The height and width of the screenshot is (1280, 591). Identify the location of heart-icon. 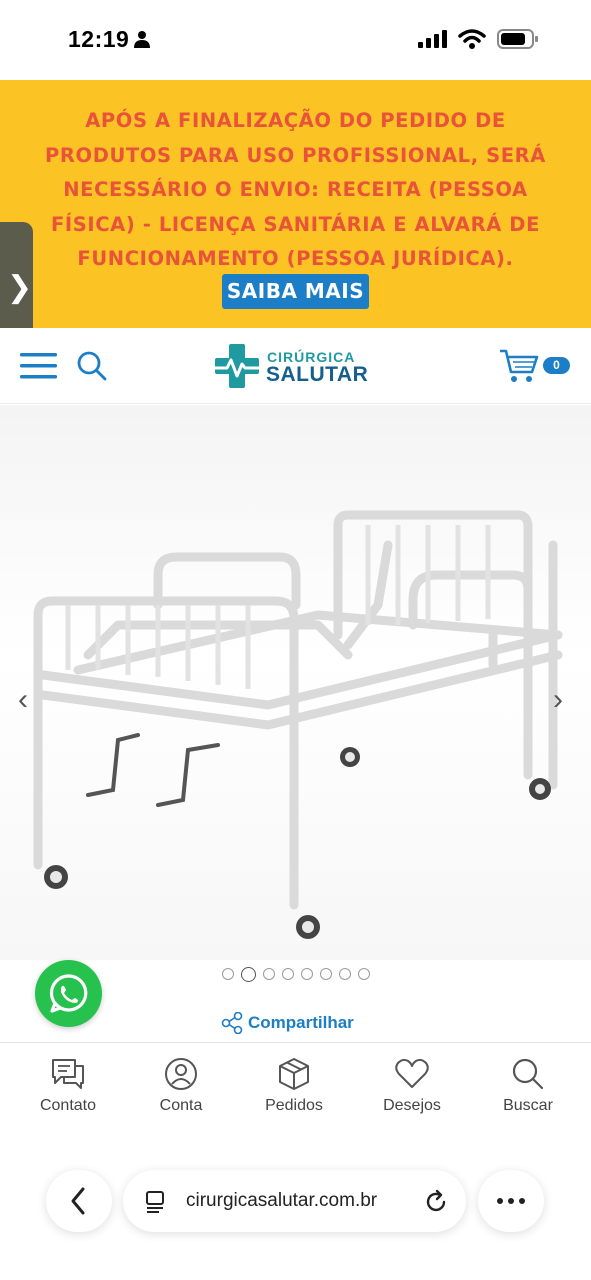
(412, 1073).